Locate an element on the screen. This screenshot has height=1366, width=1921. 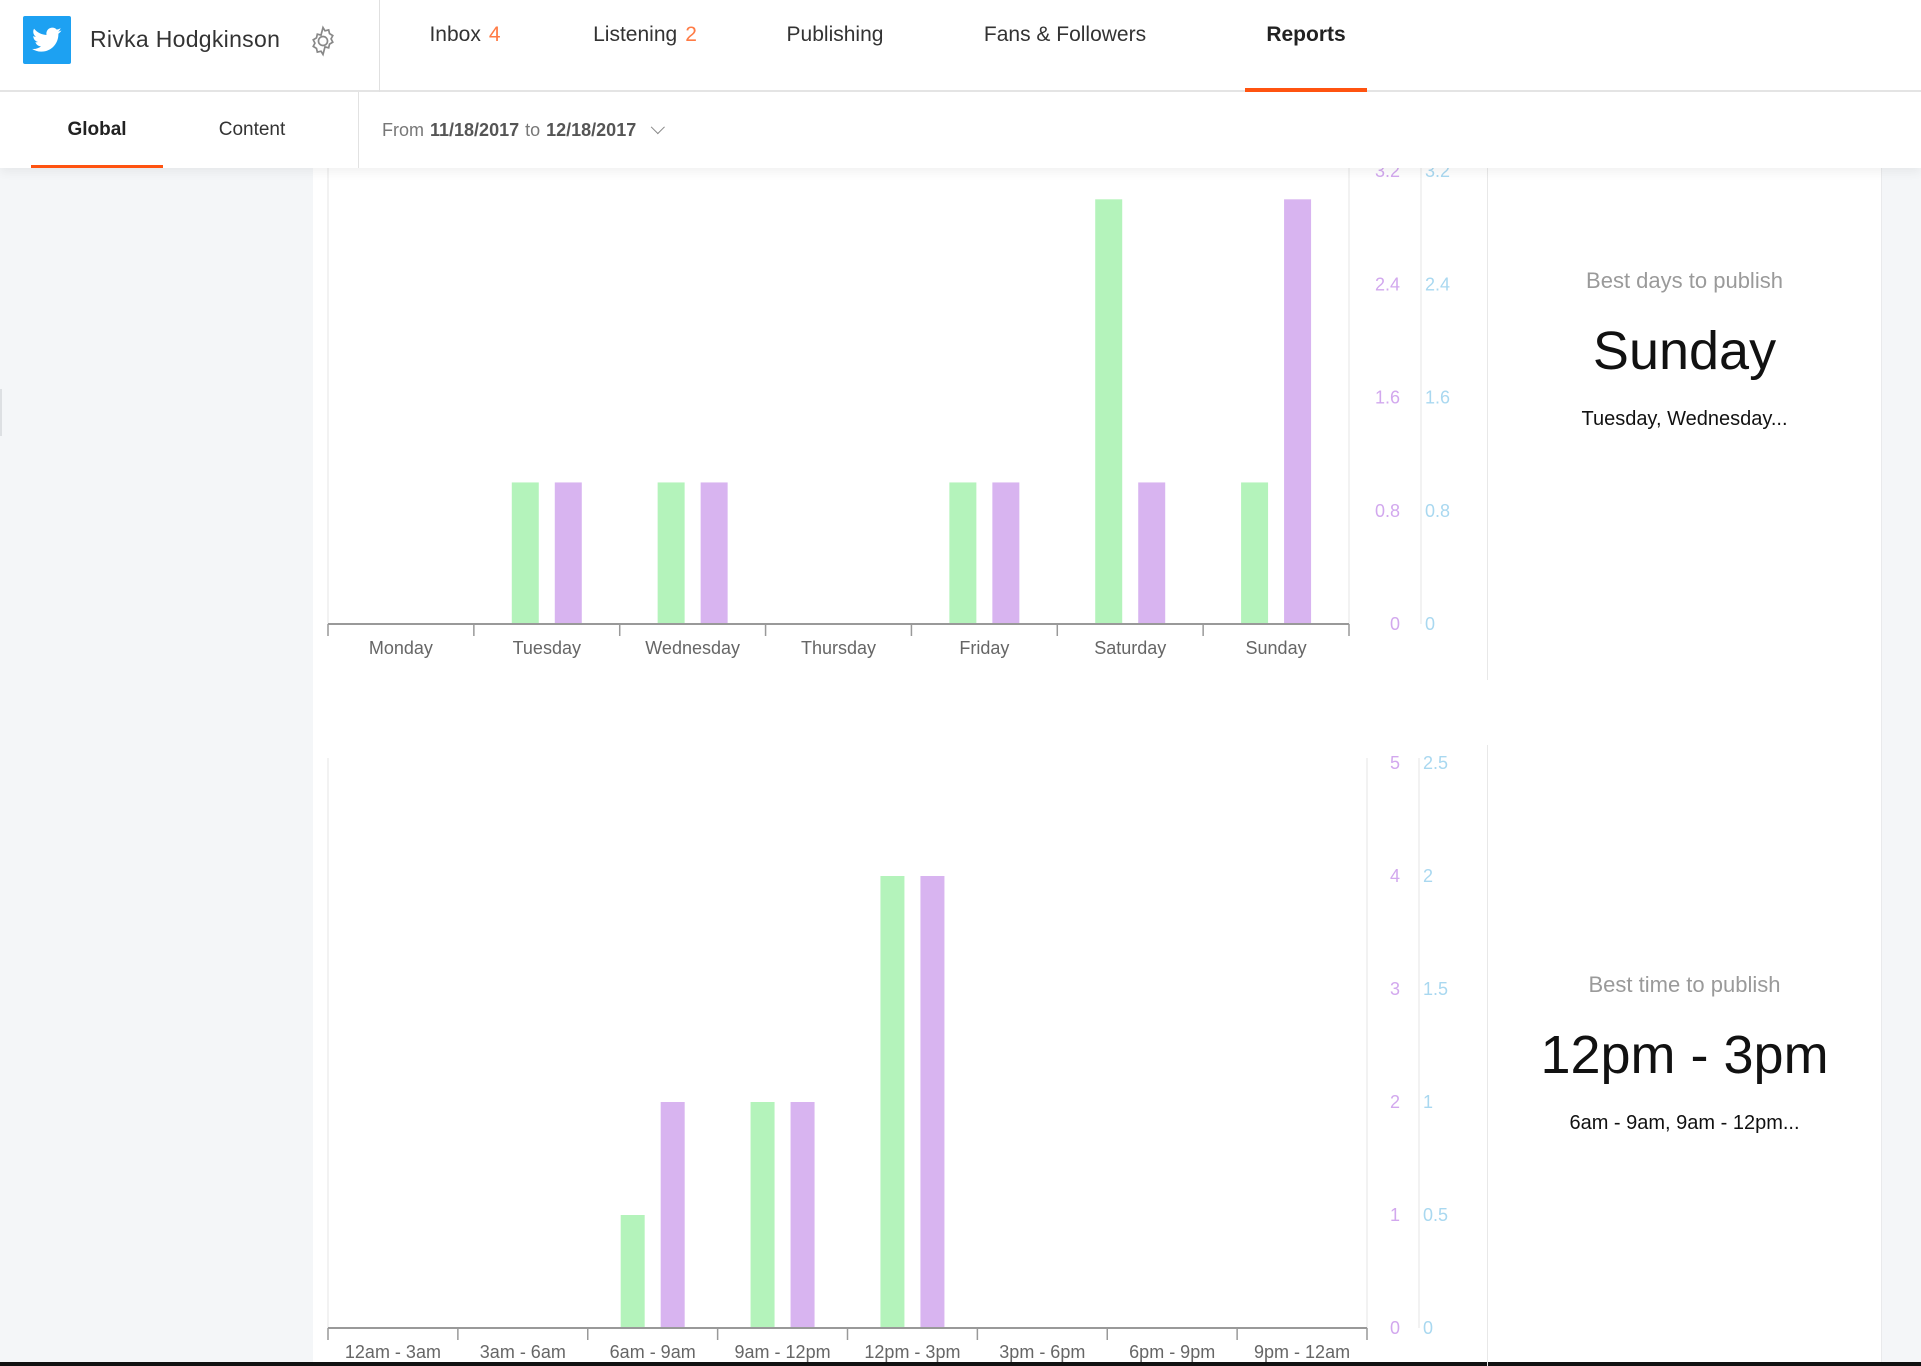
y-tick-label-right: 1.6 is located at coordinates (1437, 398).